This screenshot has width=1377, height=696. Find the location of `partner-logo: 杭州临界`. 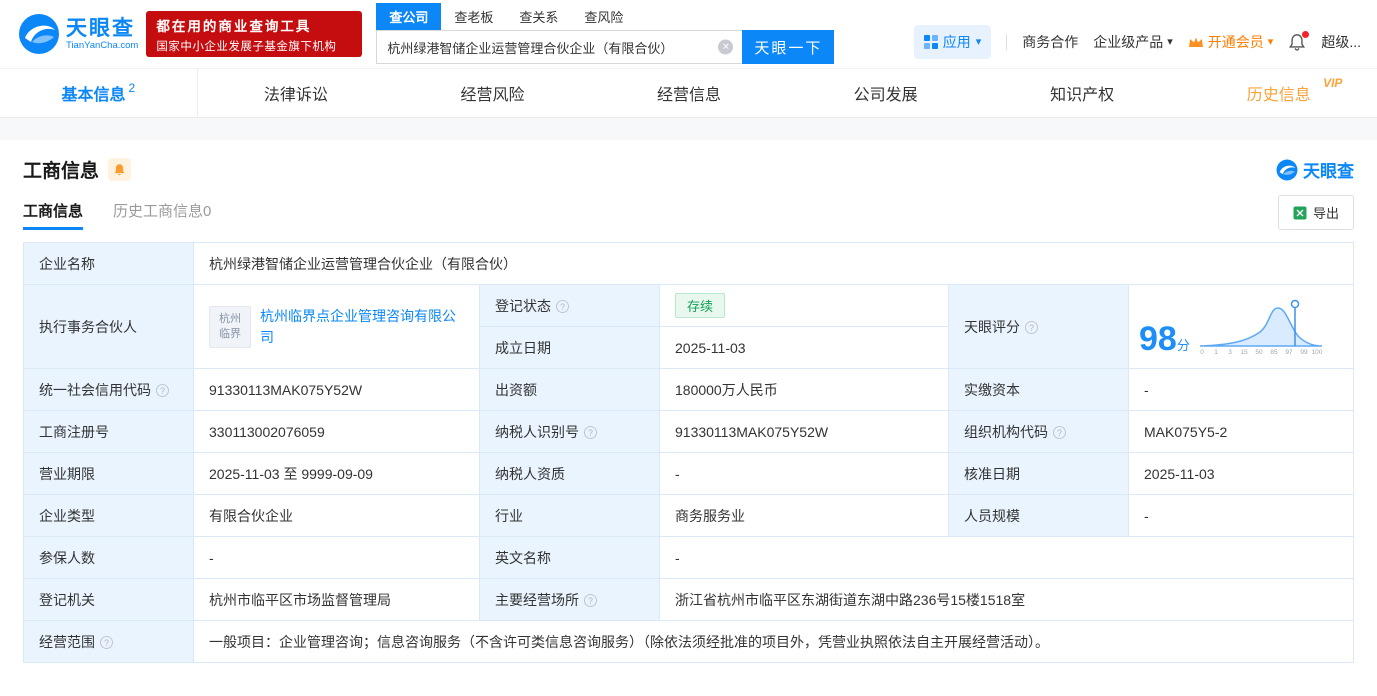

partner-logo: 杭州临界 is located at coordinates (230, 326).